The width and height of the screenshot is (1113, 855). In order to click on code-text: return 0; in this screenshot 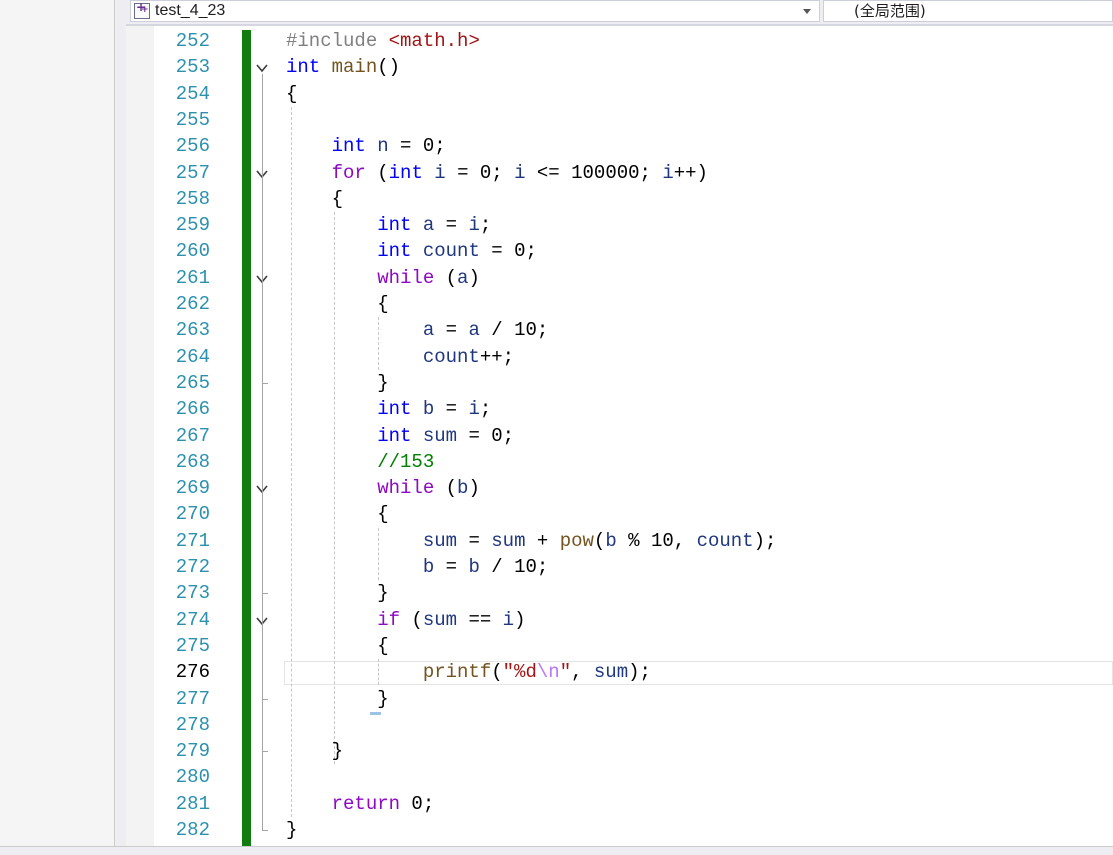, I will do `click(360, 804)`.